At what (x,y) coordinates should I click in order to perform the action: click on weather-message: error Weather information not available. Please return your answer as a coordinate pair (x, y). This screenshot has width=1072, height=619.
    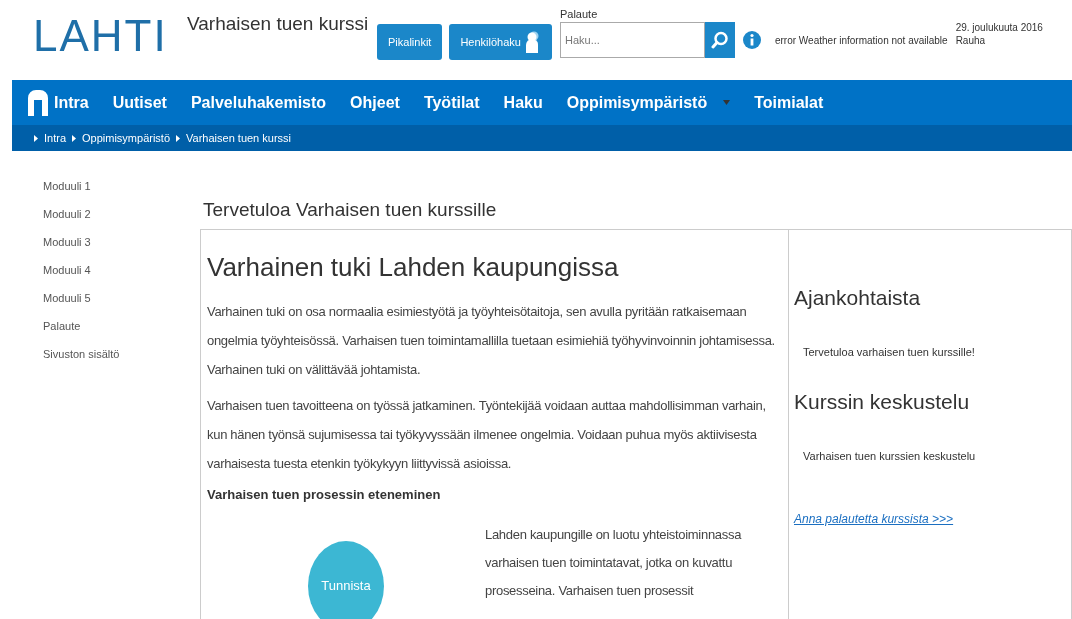
    Looking at the image, I should click on (861, 40).